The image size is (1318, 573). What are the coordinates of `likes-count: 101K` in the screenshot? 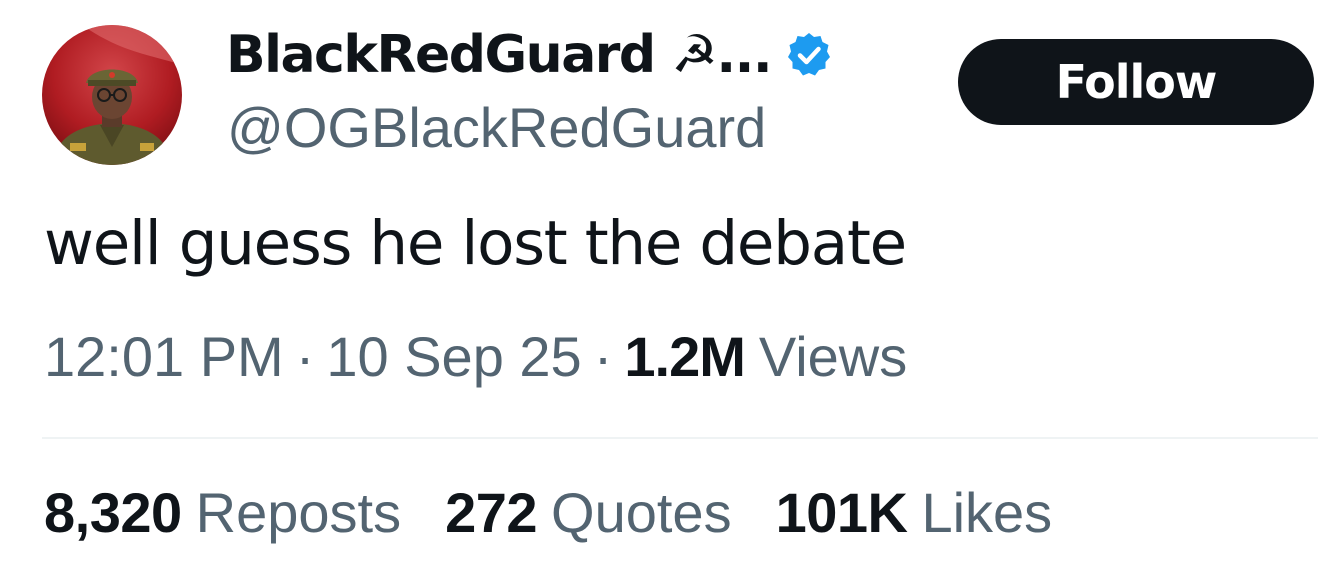 It's located at (841, 512).